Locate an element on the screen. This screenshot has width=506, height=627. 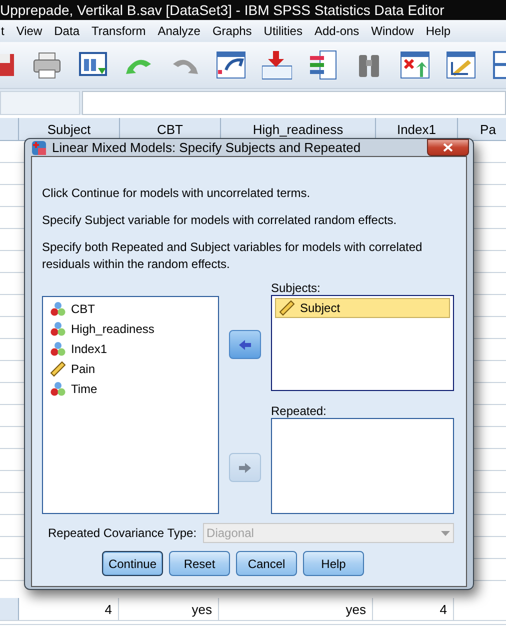
insert-cases-icon is located at coordinates (277, 65).